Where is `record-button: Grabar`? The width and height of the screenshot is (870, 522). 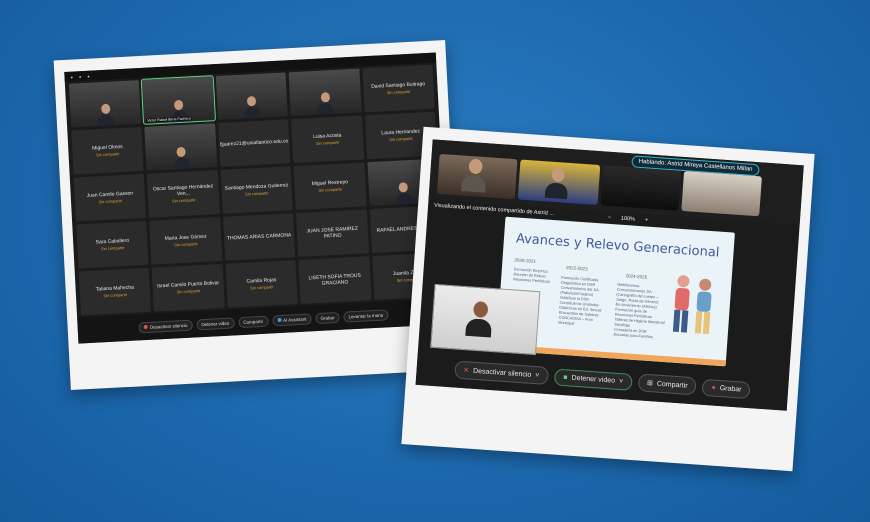
record-button: Grabar is located at coordinates (327, 317).